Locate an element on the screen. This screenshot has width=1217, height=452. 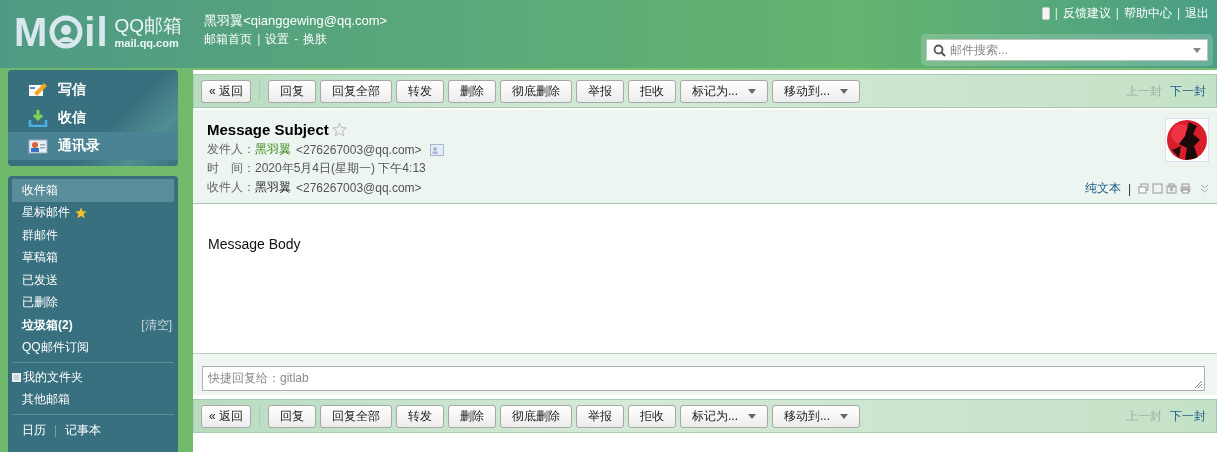
clear-link: [清空] is located at coordinates (157, 325).